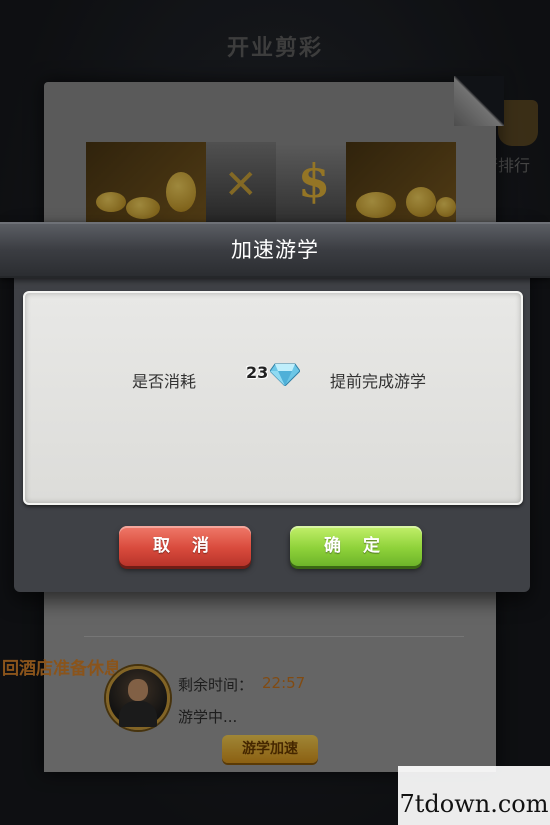 This screenshot has height=825, width=550. I want to click on message-suffix: 提前完成游学, so click(378, 381).